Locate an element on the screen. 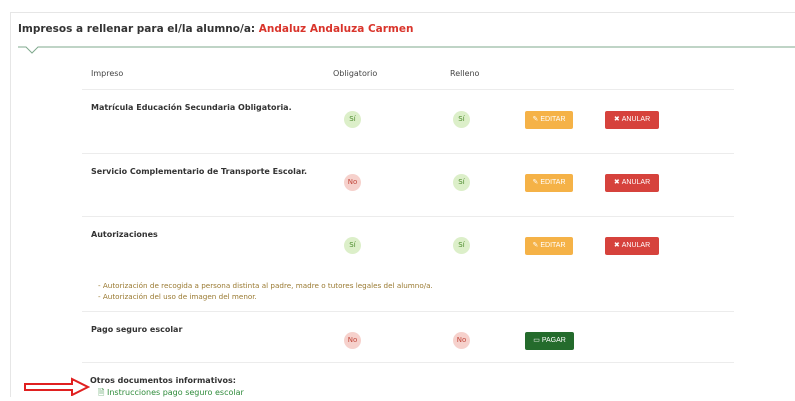 This screenshot has width=795, height=401. edit-button-autorizaciones: ✎ EDITAR is located at coordinates (549, 246).